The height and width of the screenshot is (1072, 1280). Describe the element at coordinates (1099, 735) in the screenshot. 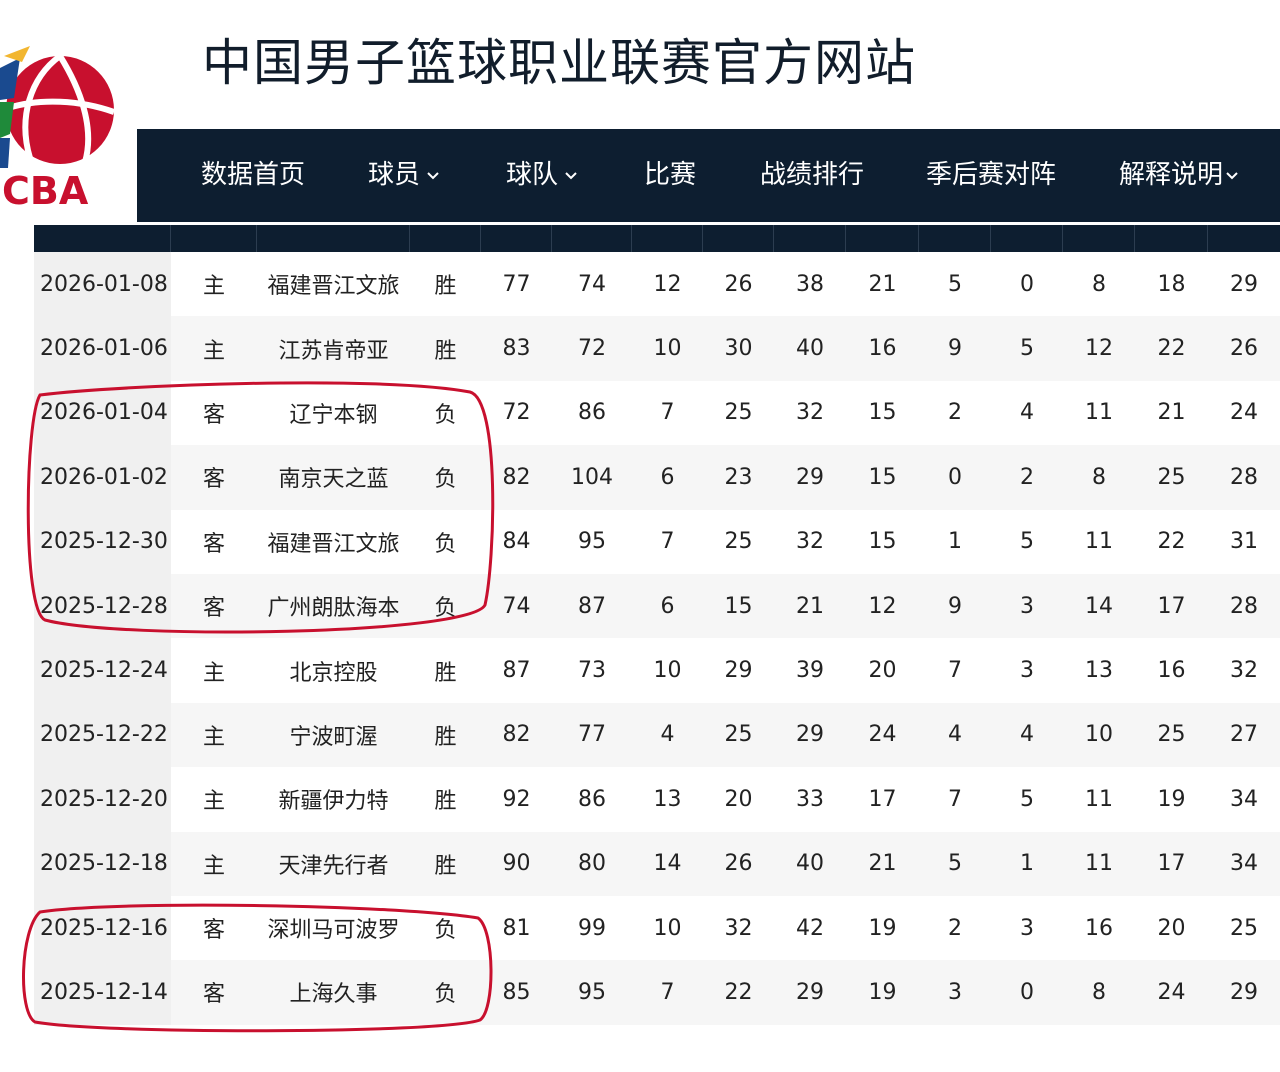

I see `table-cell: 10` at that location.